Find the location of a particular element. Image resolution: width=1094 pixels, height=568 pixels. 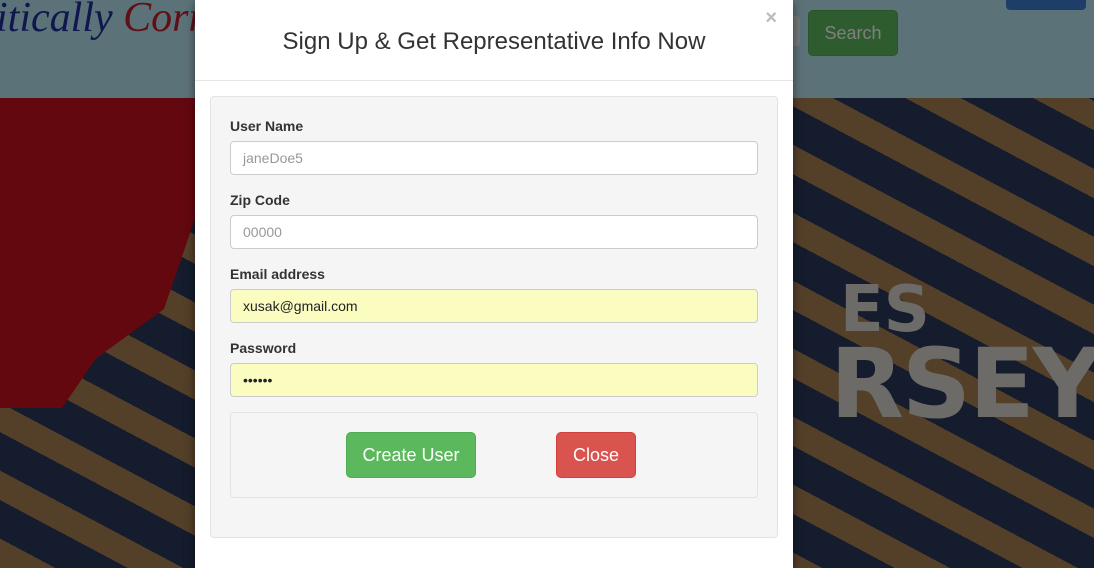

email-field: xusak@gmail.com is located at coordinates (494, 306).